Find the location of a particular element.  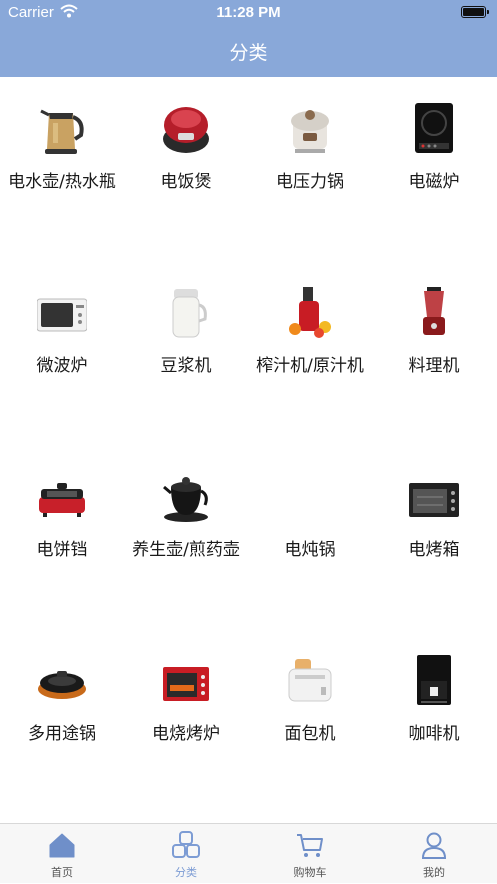

tab-label: 分类 is located at coordinates (186, 872).